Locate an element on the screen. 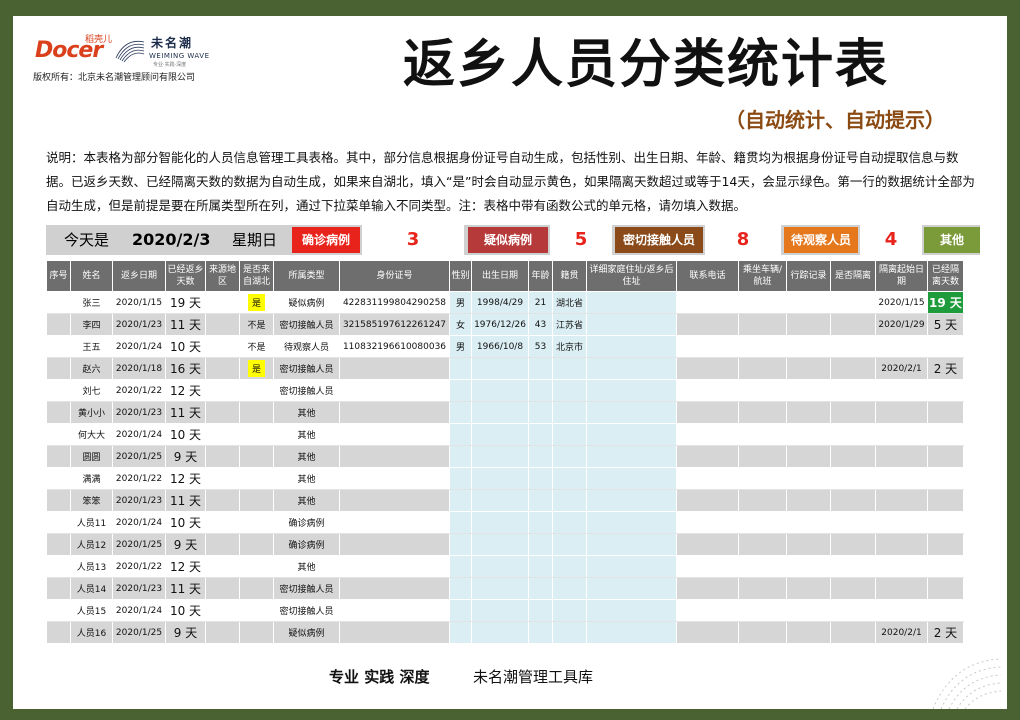  cell-category: 确诊病例 is located at coordinates (306, 522).